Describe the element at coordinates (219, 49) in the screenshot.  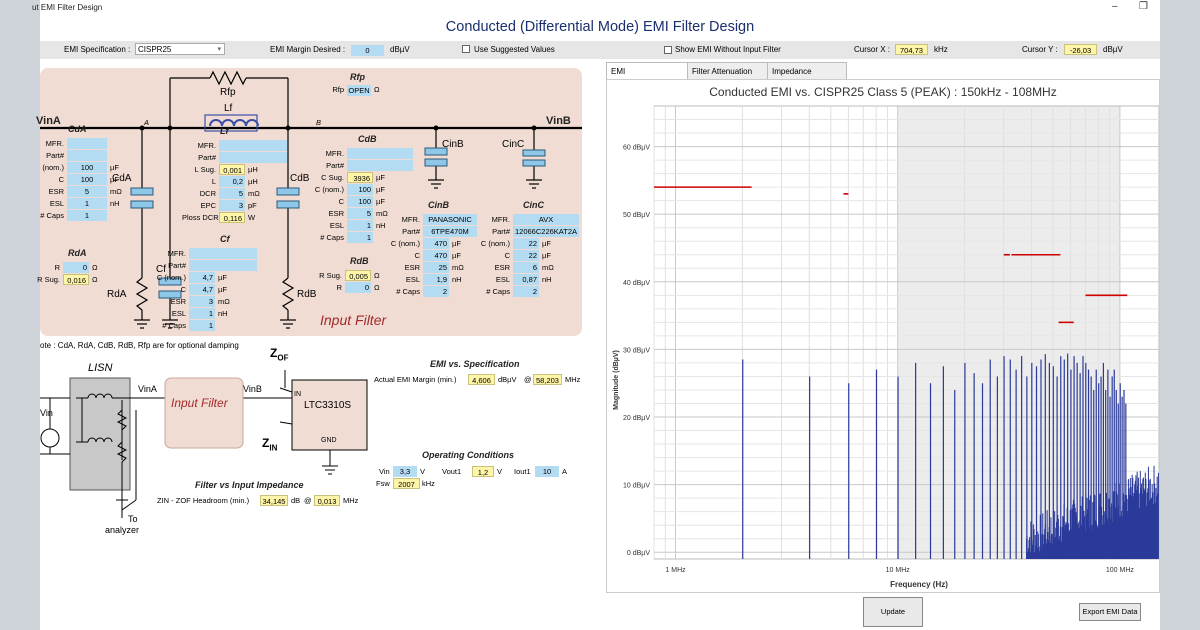
I see `chevron-down-icon: ▾` at that location.